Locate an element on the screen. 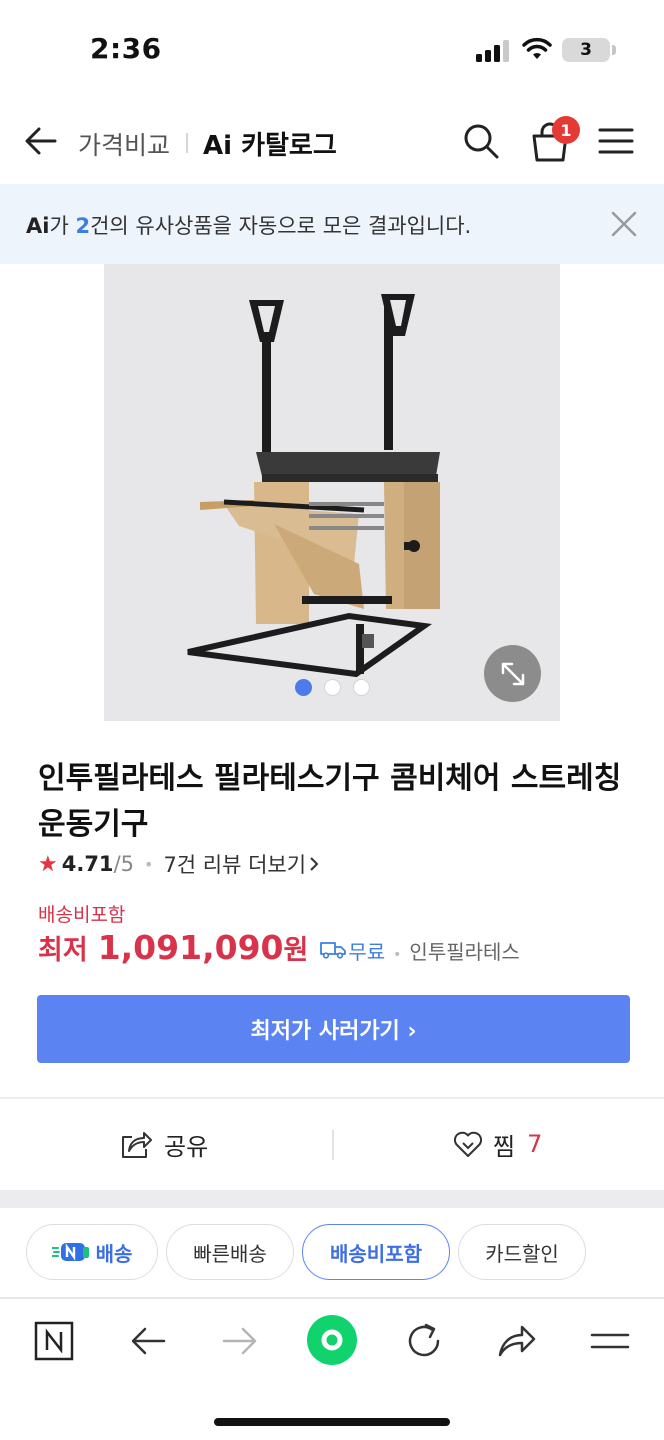  truck-icon is located at coordinates (333, 950).